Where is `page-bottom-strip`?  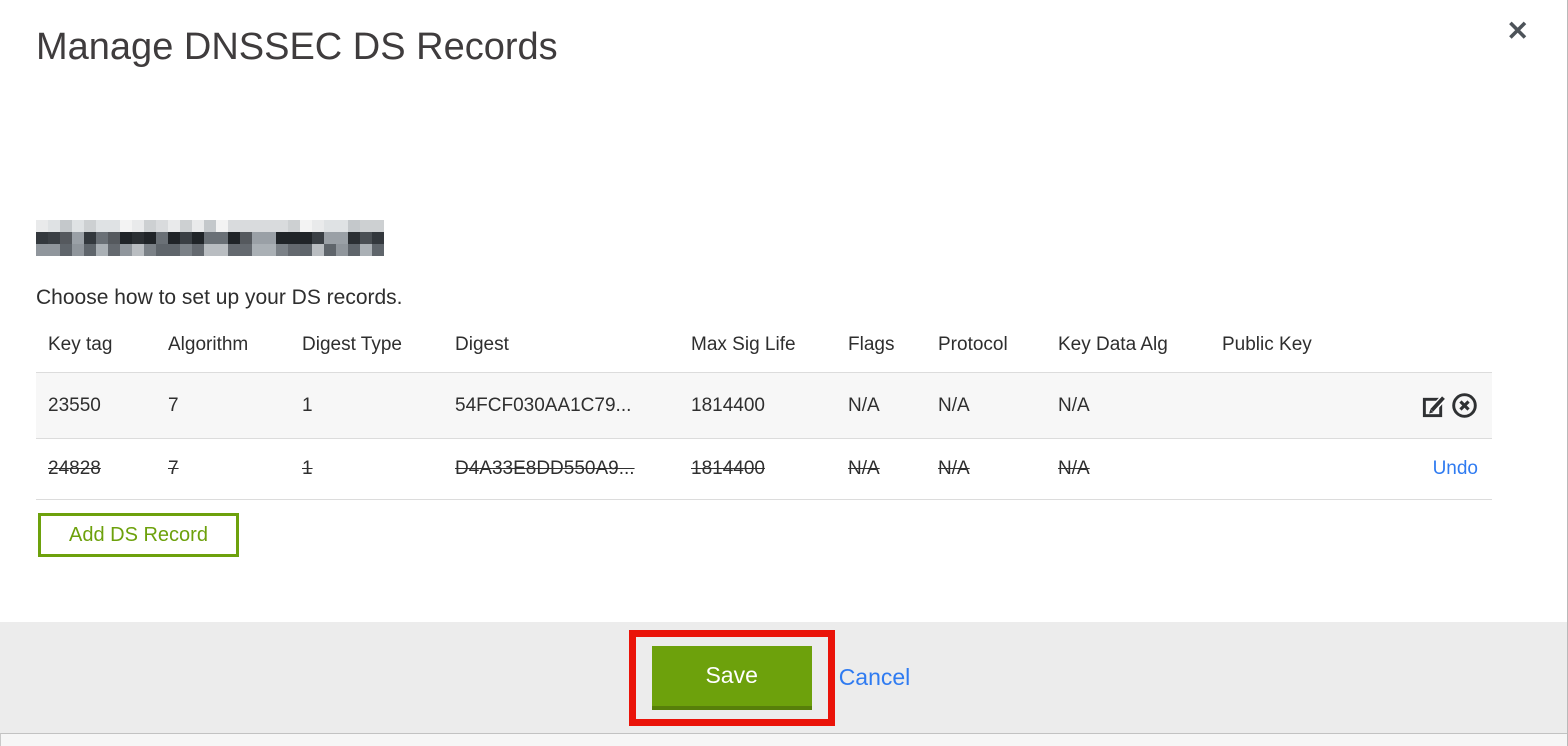 page-bottom-strip is located at coordinates (783, 739).